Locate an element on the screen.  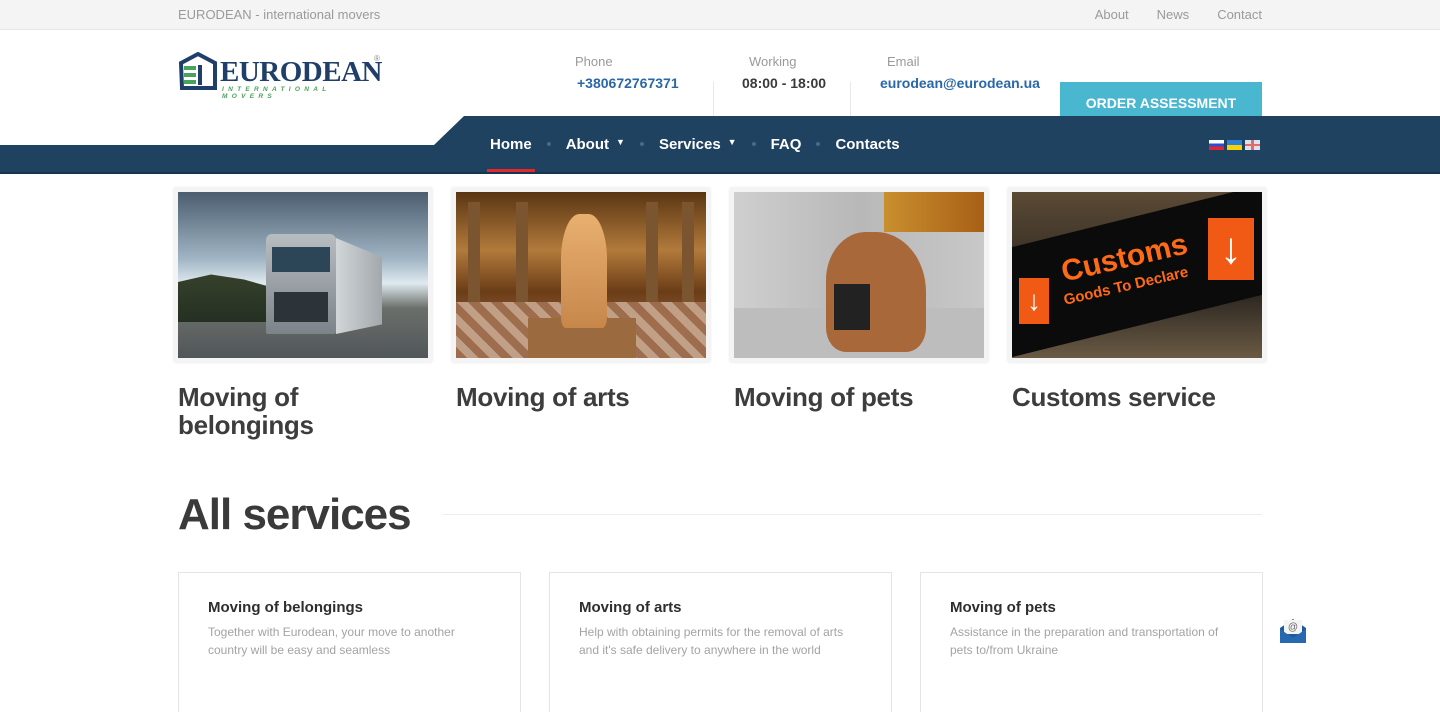
nav-item-faq: FAQ is located at coordinates (786, 144).